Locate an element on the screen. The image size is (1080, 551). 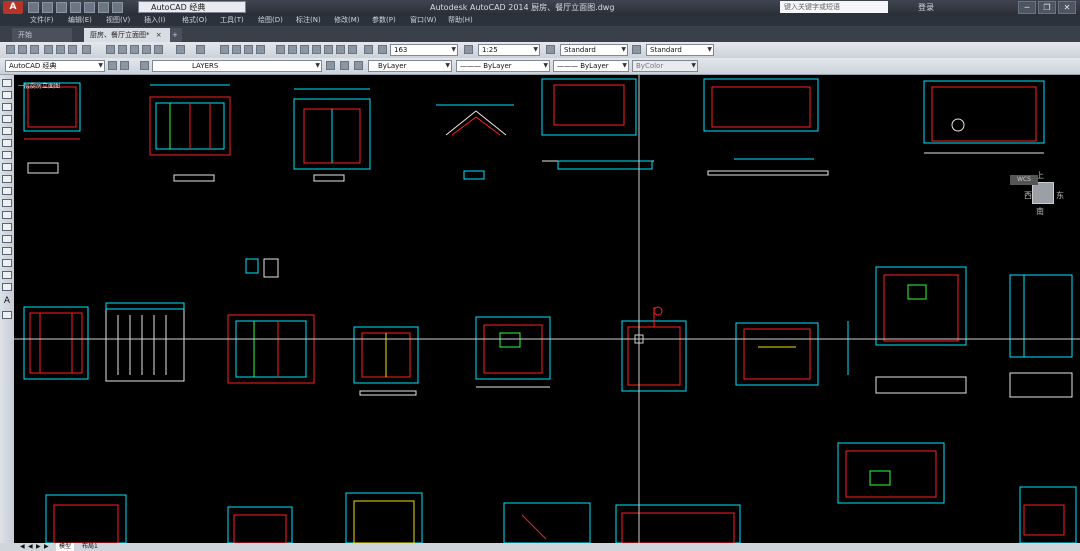
tab-start: 开始 is located at coordinates (42, 35).